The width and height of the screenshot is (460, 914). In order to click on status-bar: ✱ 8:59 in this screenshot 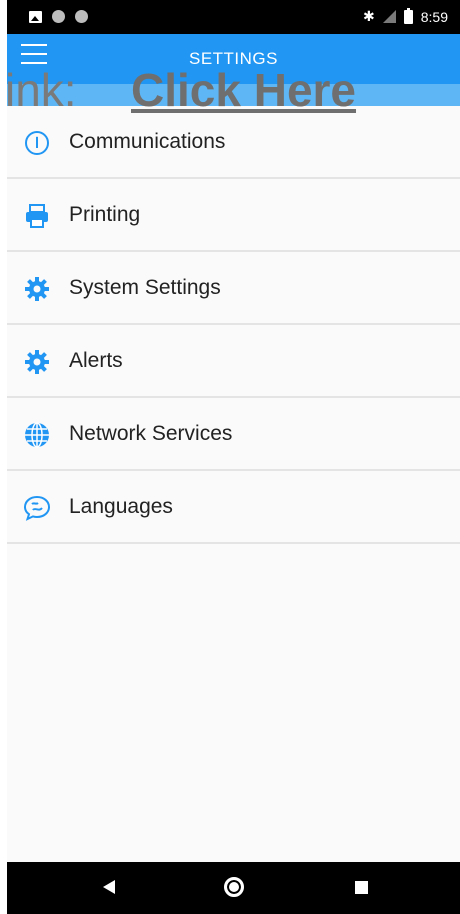, I will do `click(233, 17)`.